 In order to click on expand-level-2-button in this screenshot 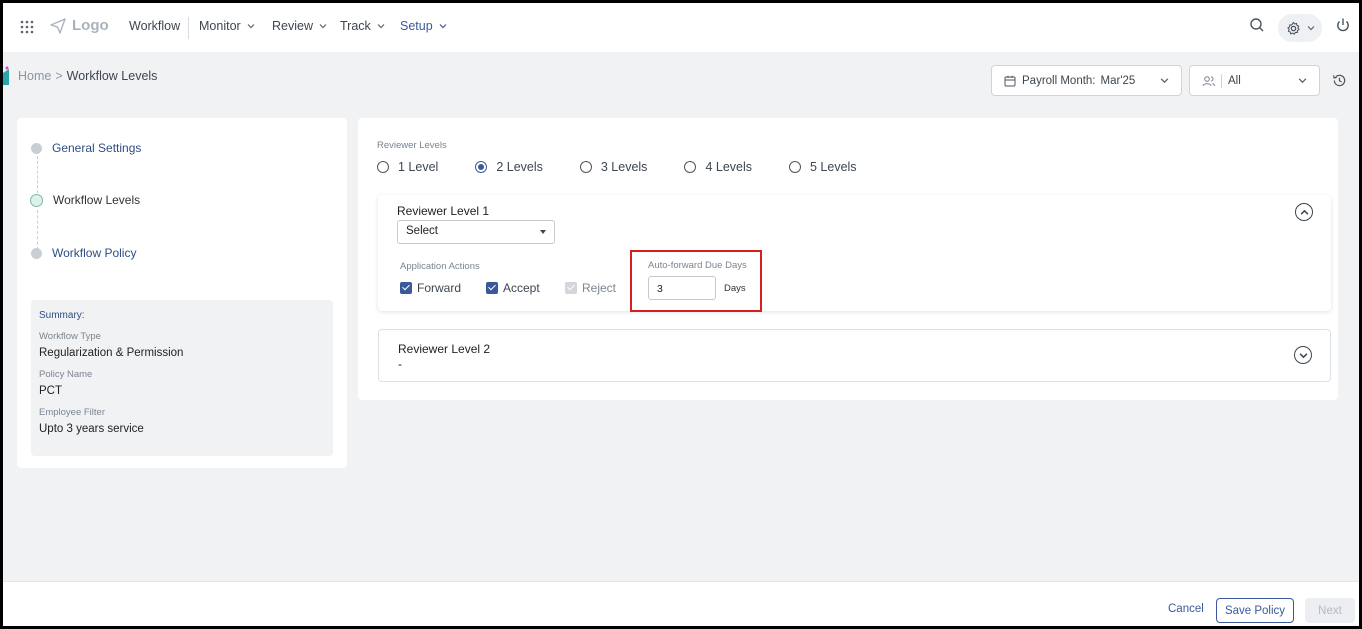, I will do `click(1303, 355)`.